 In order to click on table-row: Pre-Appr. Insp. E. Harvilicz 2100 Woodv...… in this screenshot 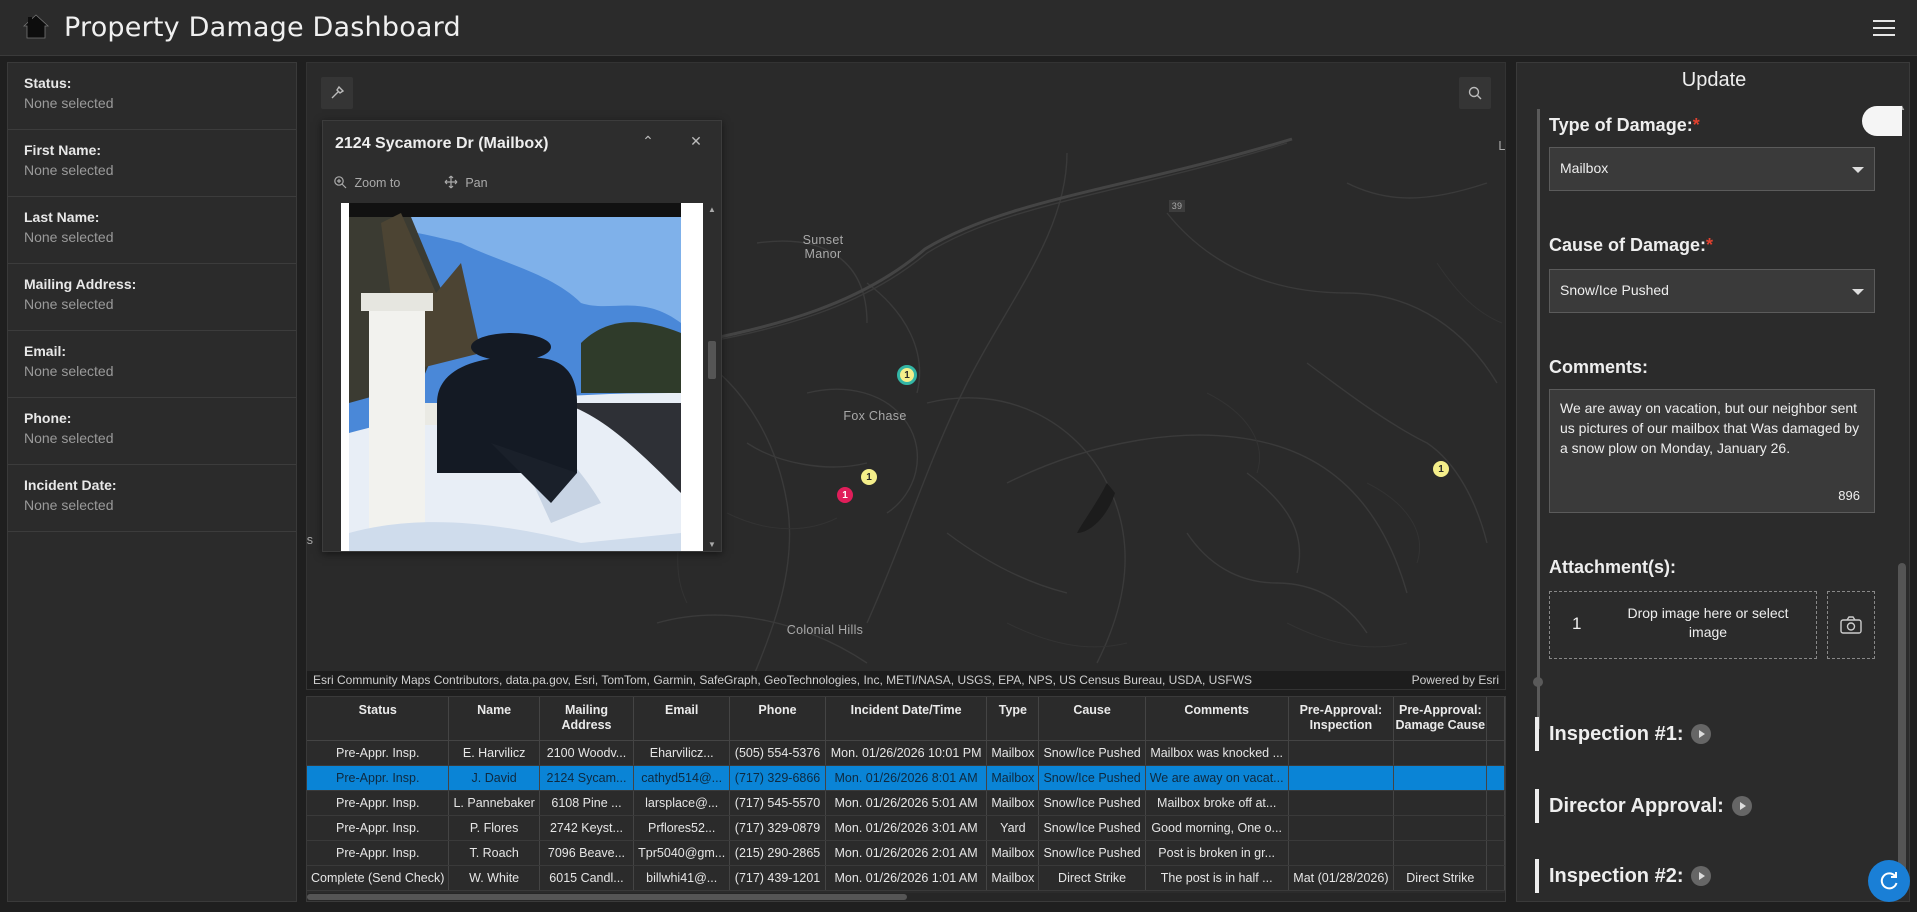, I will do `click(906, 753)`.